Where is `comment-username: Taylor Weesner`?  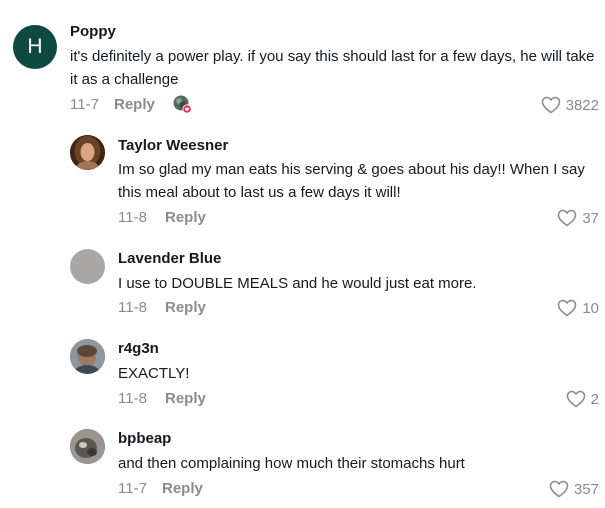 comment-username: Taylor Weesner is located at coordinates (173, 145).